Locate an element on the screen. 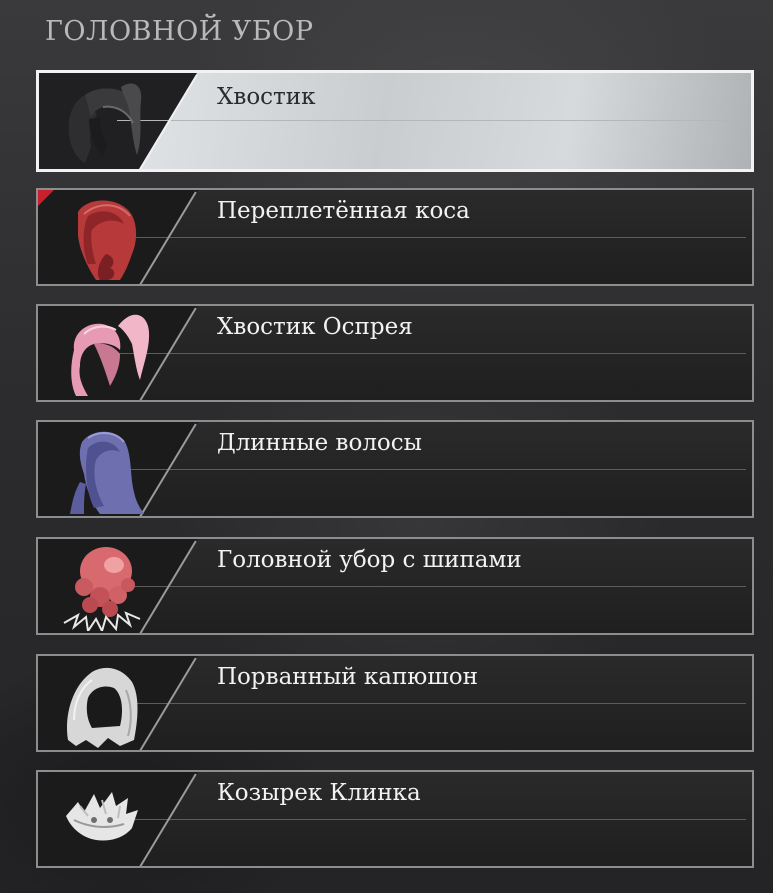 The width and height of the screenshot is (773, 893). headgear-item-torn-hood: Порванный капюшон is located at coordinates (395, 703).